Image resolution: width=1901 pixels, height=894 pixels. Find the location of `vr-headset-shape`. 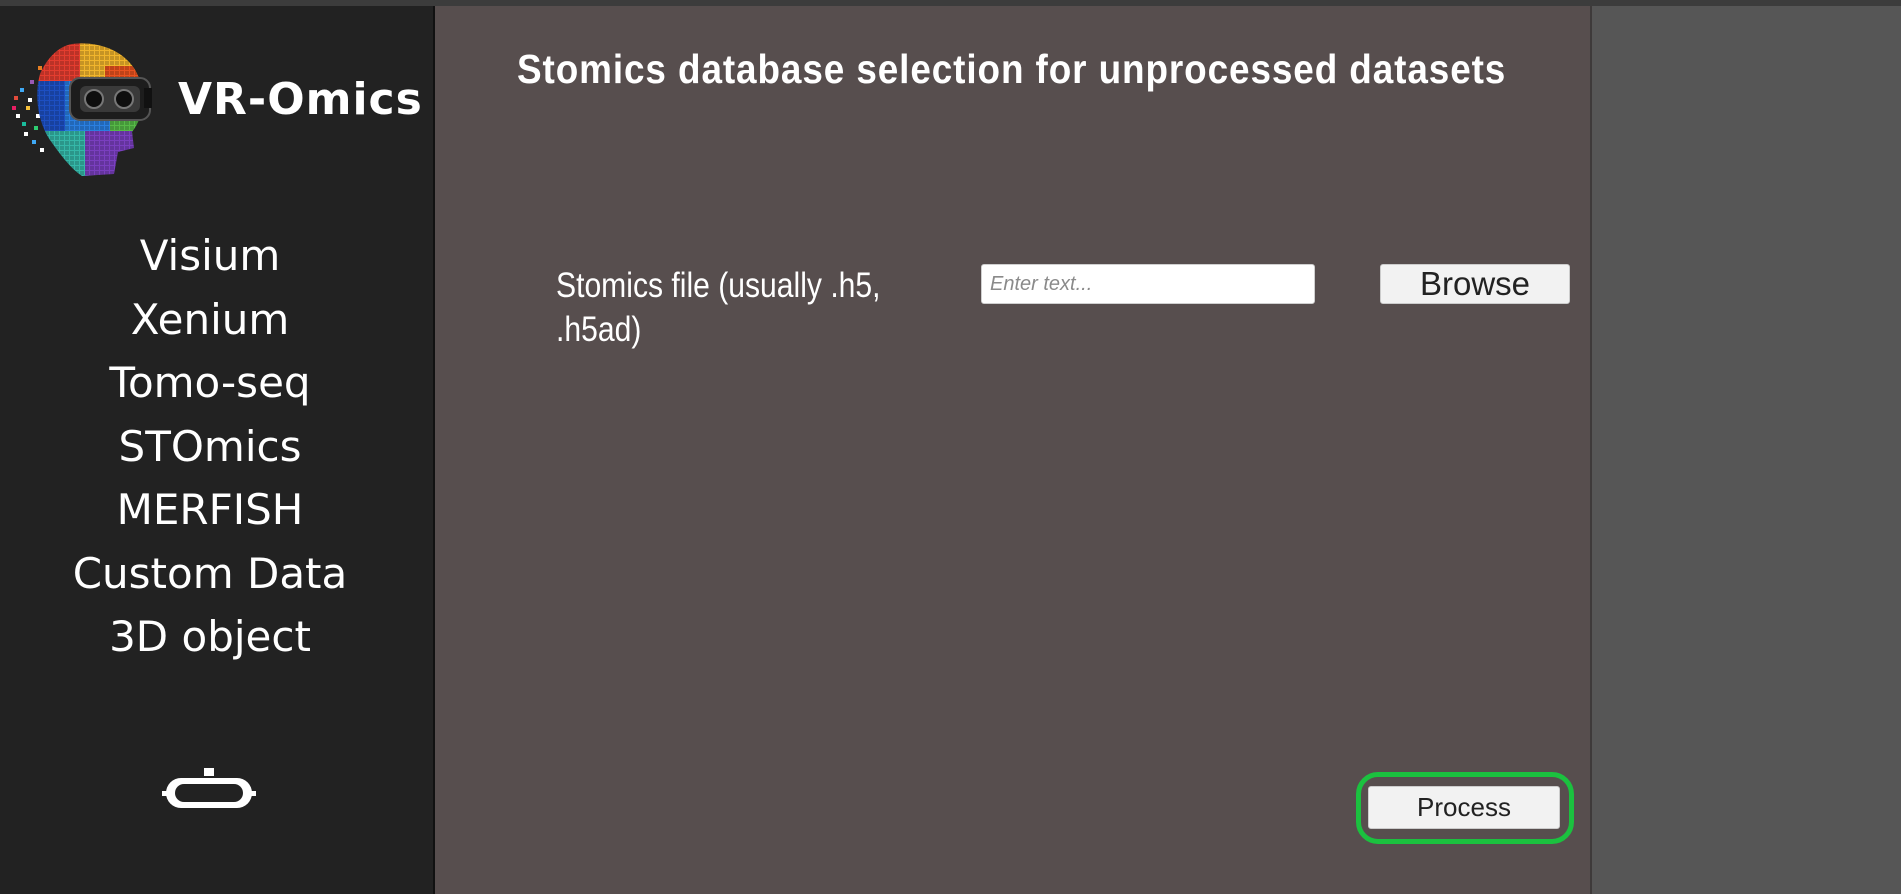

vr-headset-shape is located at coordinates (110, 99).